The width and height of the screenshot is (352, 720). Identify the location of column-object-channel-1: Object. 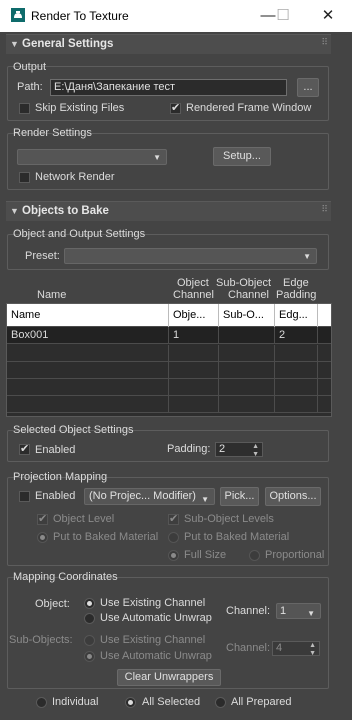
(193, 283).